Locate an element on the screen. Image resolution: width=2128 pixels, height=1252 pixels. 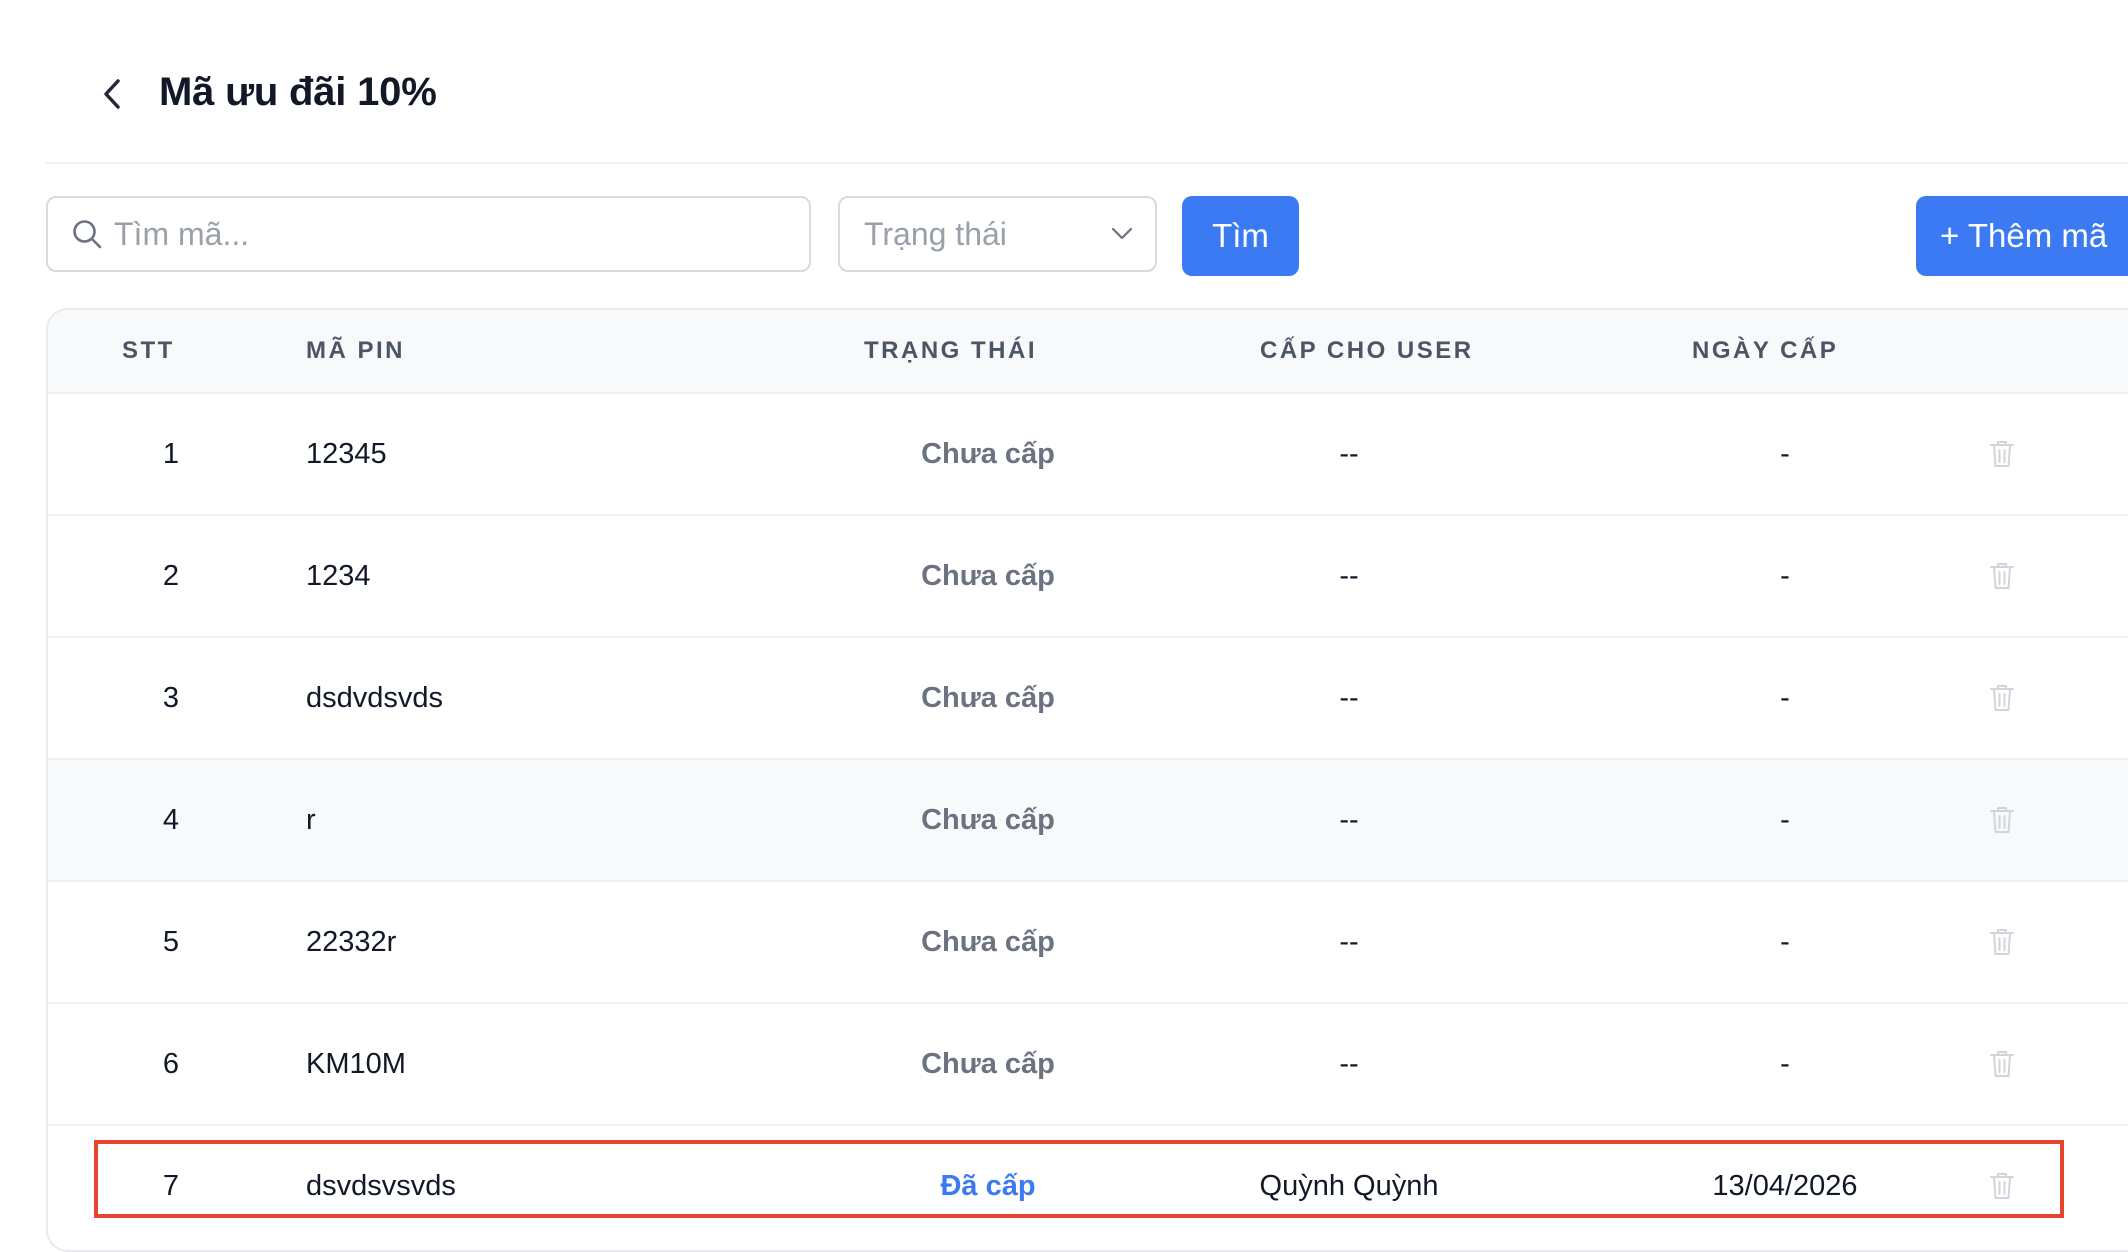
column-header-user: CẤP CHO USER is located at coordinates (1367, 350).